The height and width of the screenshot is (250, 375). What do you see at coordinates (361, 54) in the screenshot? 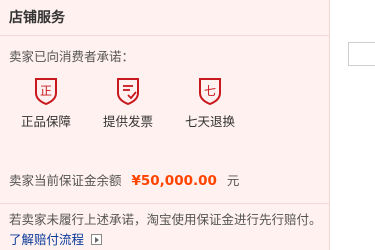
I see `adjacent-panel-edge` at bounding box center [361, 54].